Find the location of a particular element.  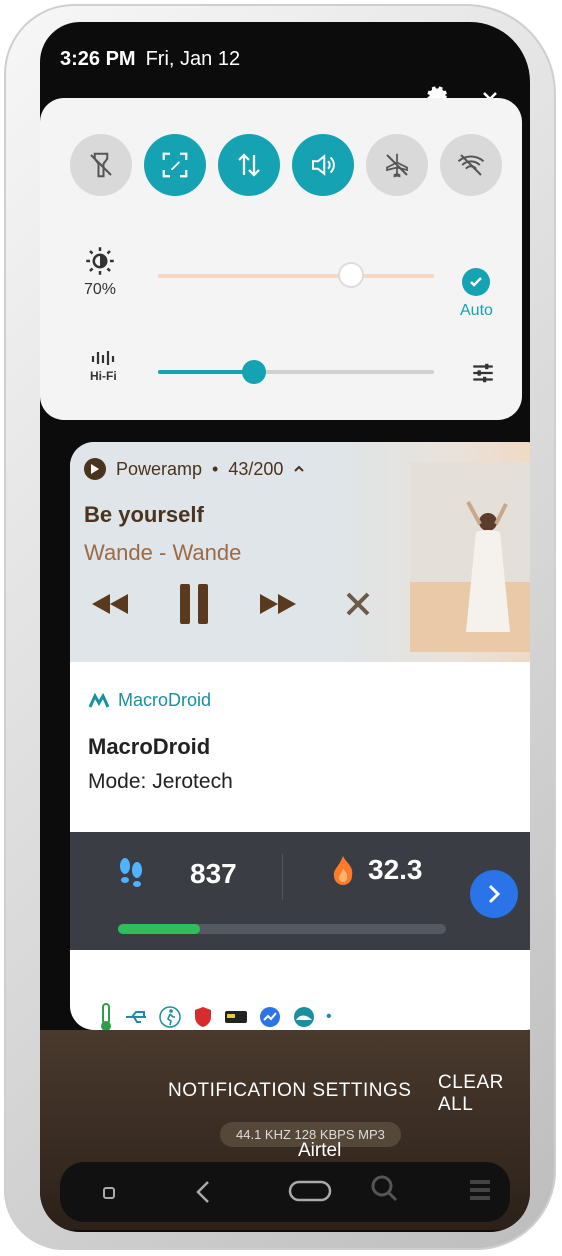

speedometer-icon is located at coordinates (270, 1017).